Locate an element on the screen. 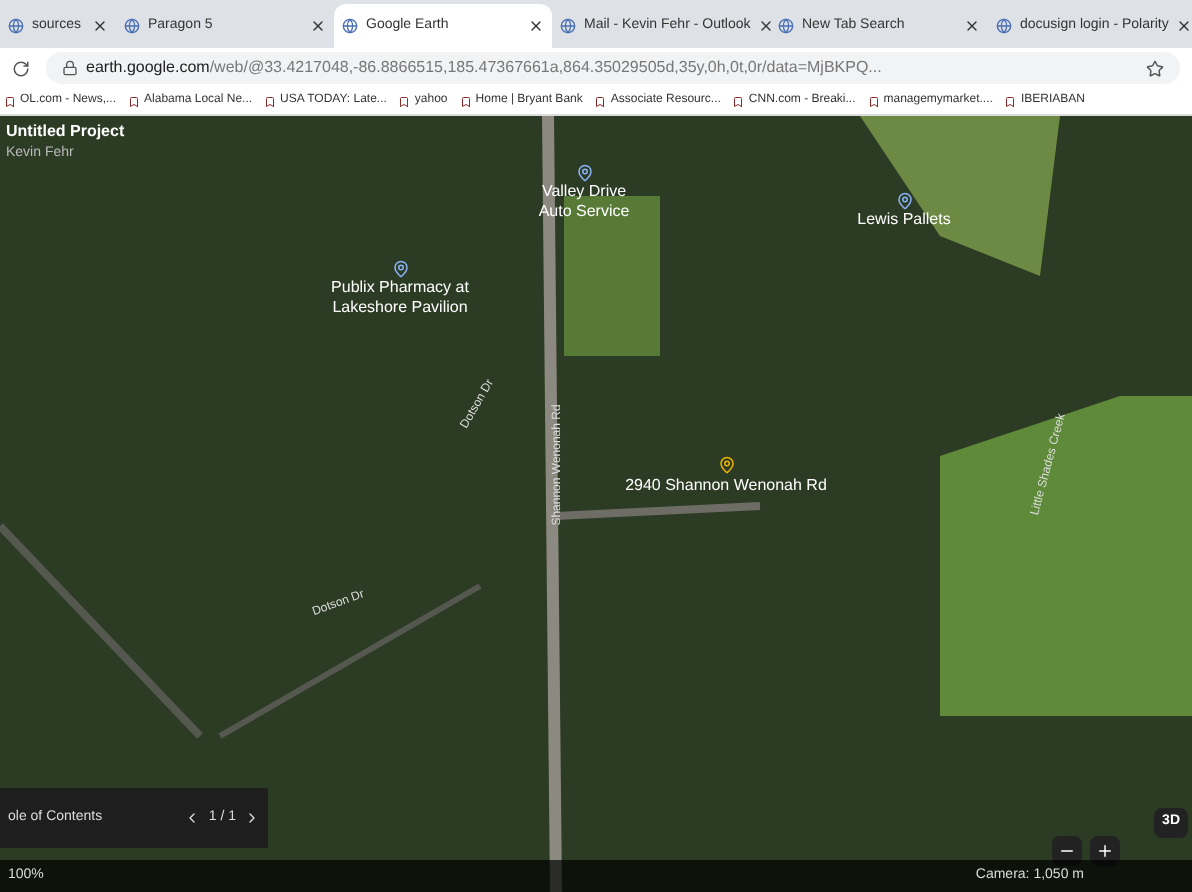 This screenshot has height=892, width=1192. bookmark-star-icon is located at coordinates (1155, 68).